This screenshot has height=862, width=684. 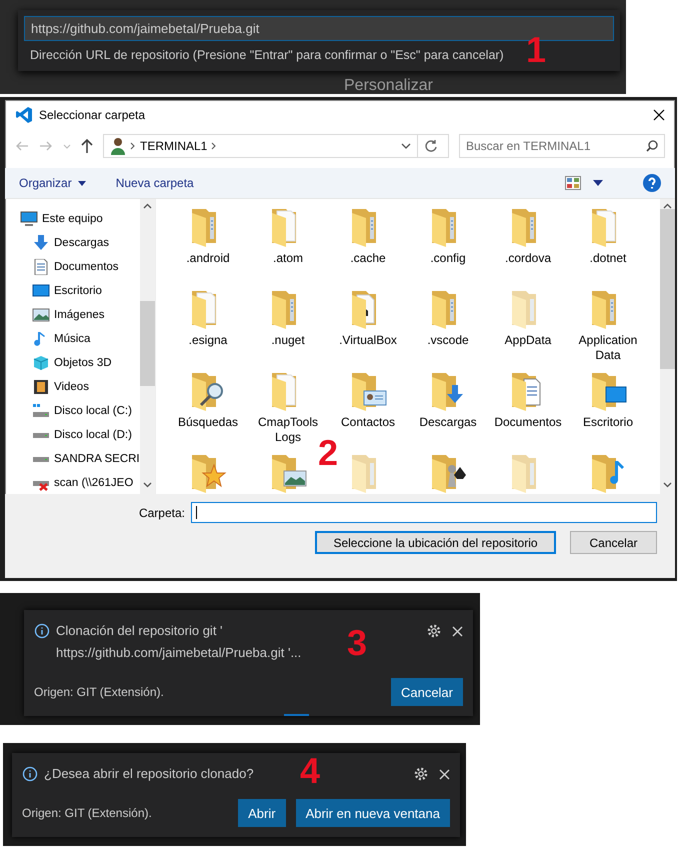 What do you see at coordinates (41, 387) in the screenshot?
I see `film-icon` at bounding box center [41, 387].